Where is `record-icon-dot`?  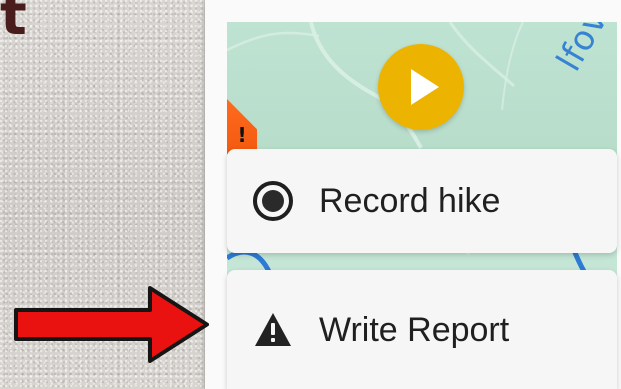
record-icon-dot is located at coordinates (273, 201).